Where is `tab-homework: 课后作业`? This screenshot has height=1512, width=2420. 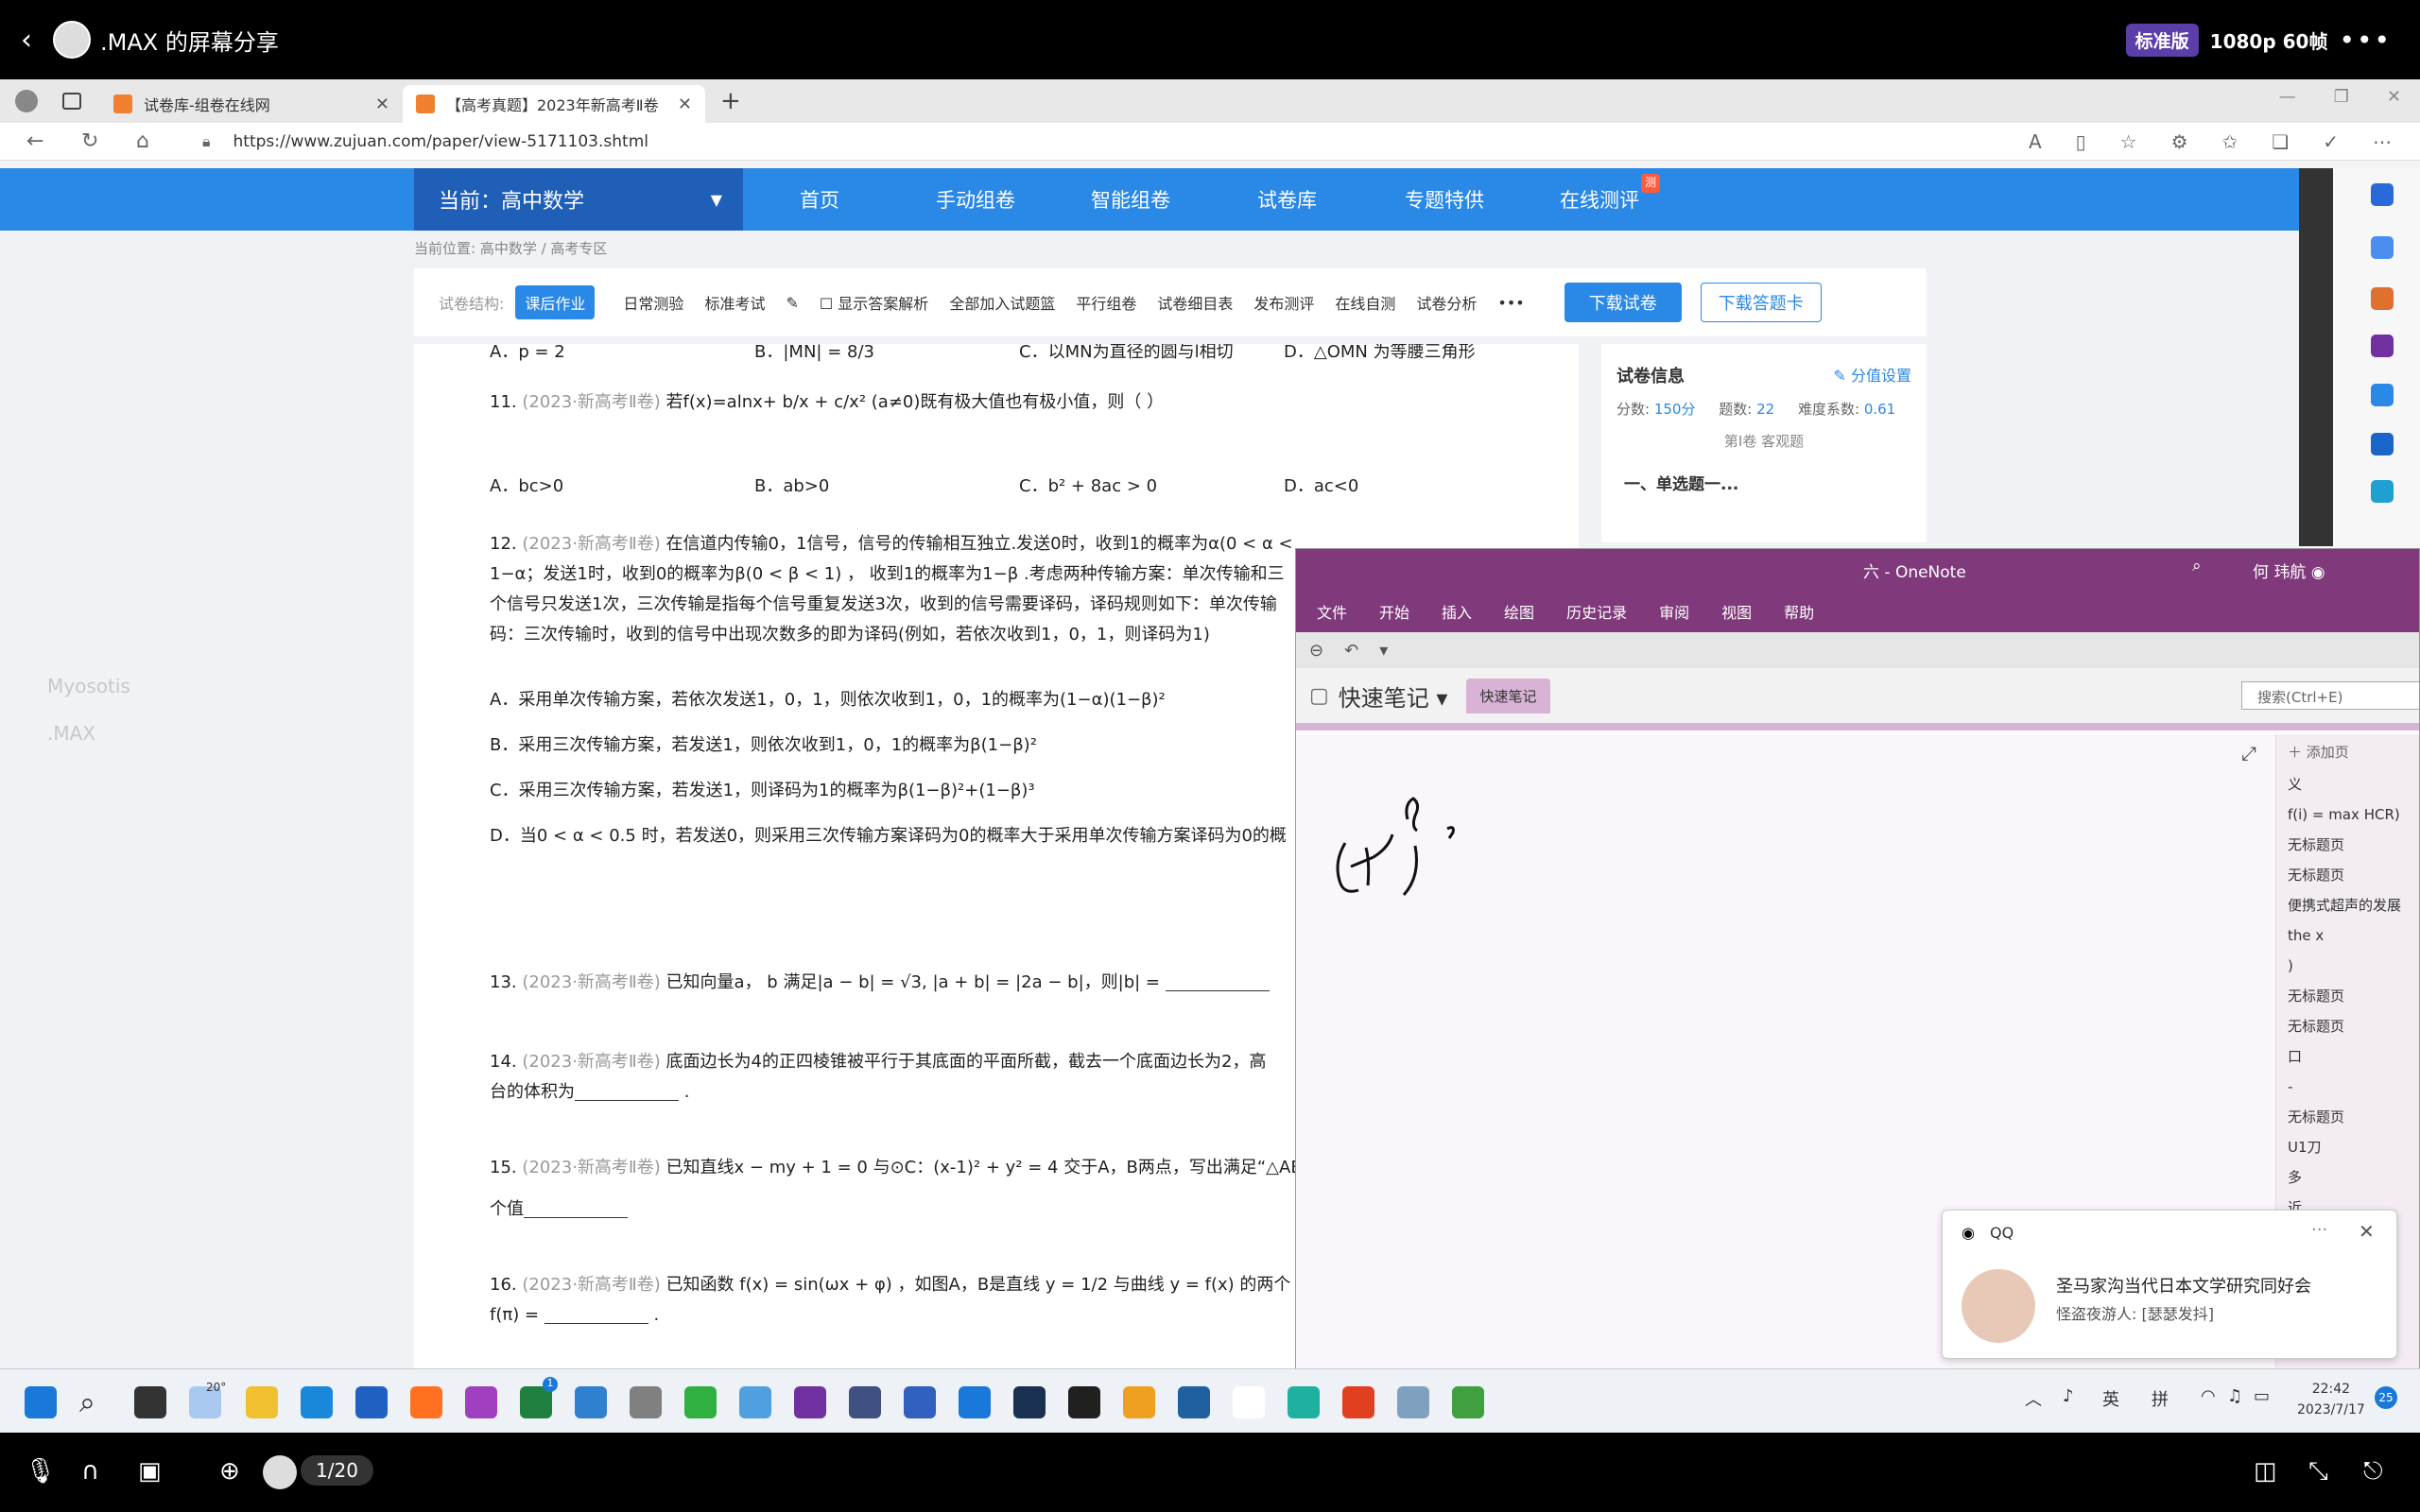 tab-homework: 课后作业 is located at coordinates (555, 302).